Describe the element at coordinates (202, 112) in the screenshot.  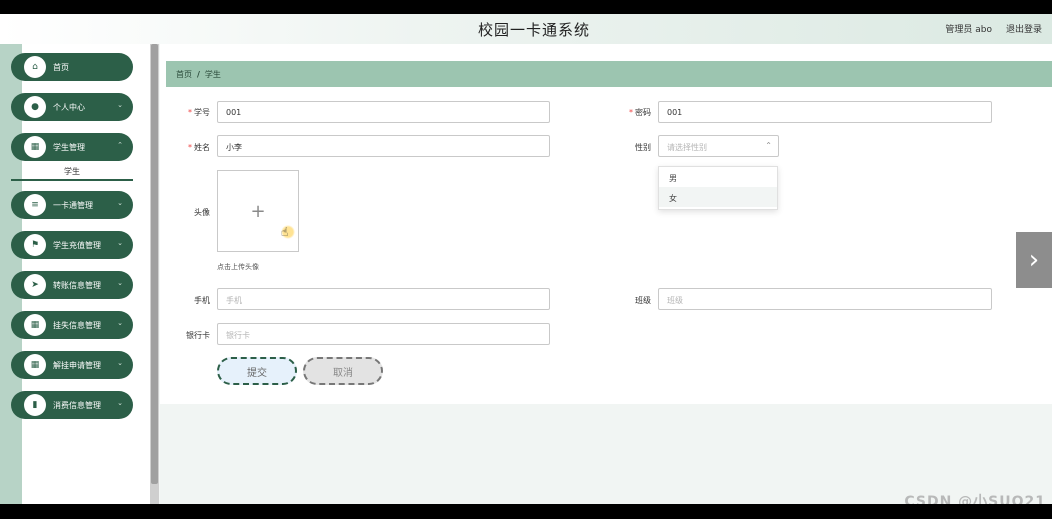
I see `student-id-label-text: 学号` at that location.